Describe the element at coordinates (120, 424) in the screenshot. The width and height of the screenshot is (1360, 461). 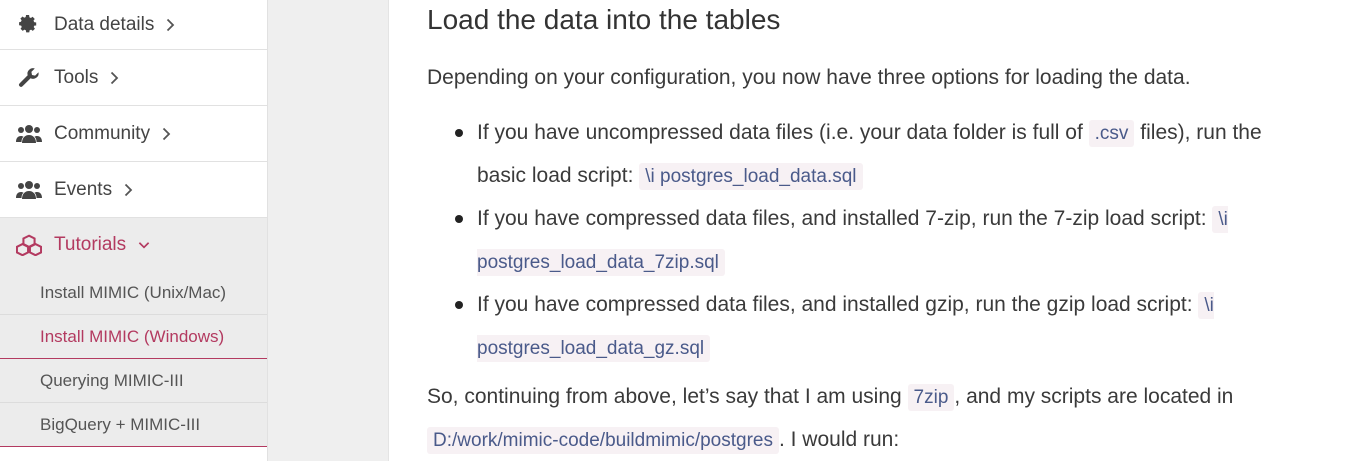
I see `sub-item-label: BigQuery + MIMIC-III` at that location.